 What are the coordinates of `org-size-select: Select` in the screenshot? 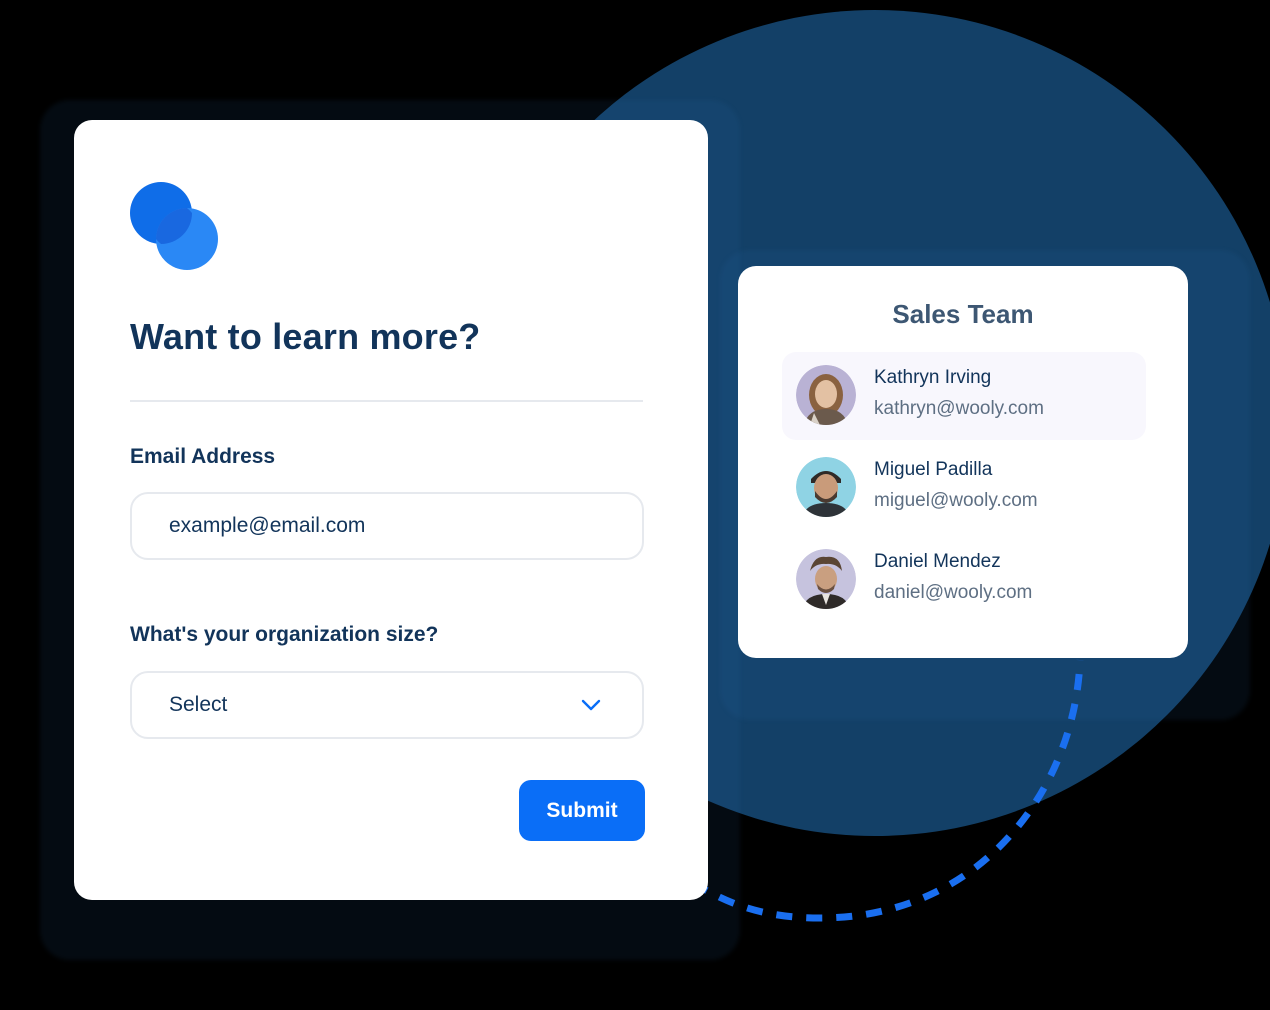 It's located at (387, 705).